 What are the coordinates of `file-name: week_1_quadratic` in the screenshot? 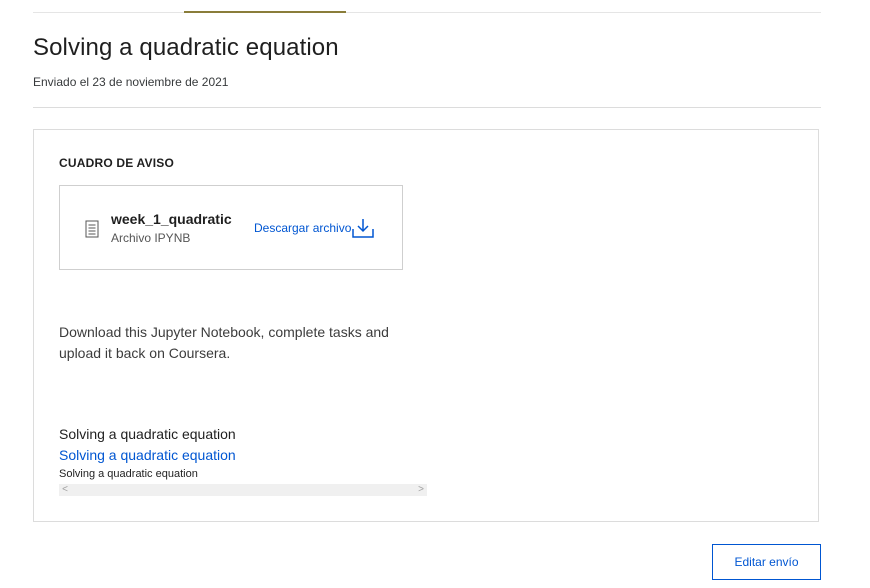 It's located at (171, 219).